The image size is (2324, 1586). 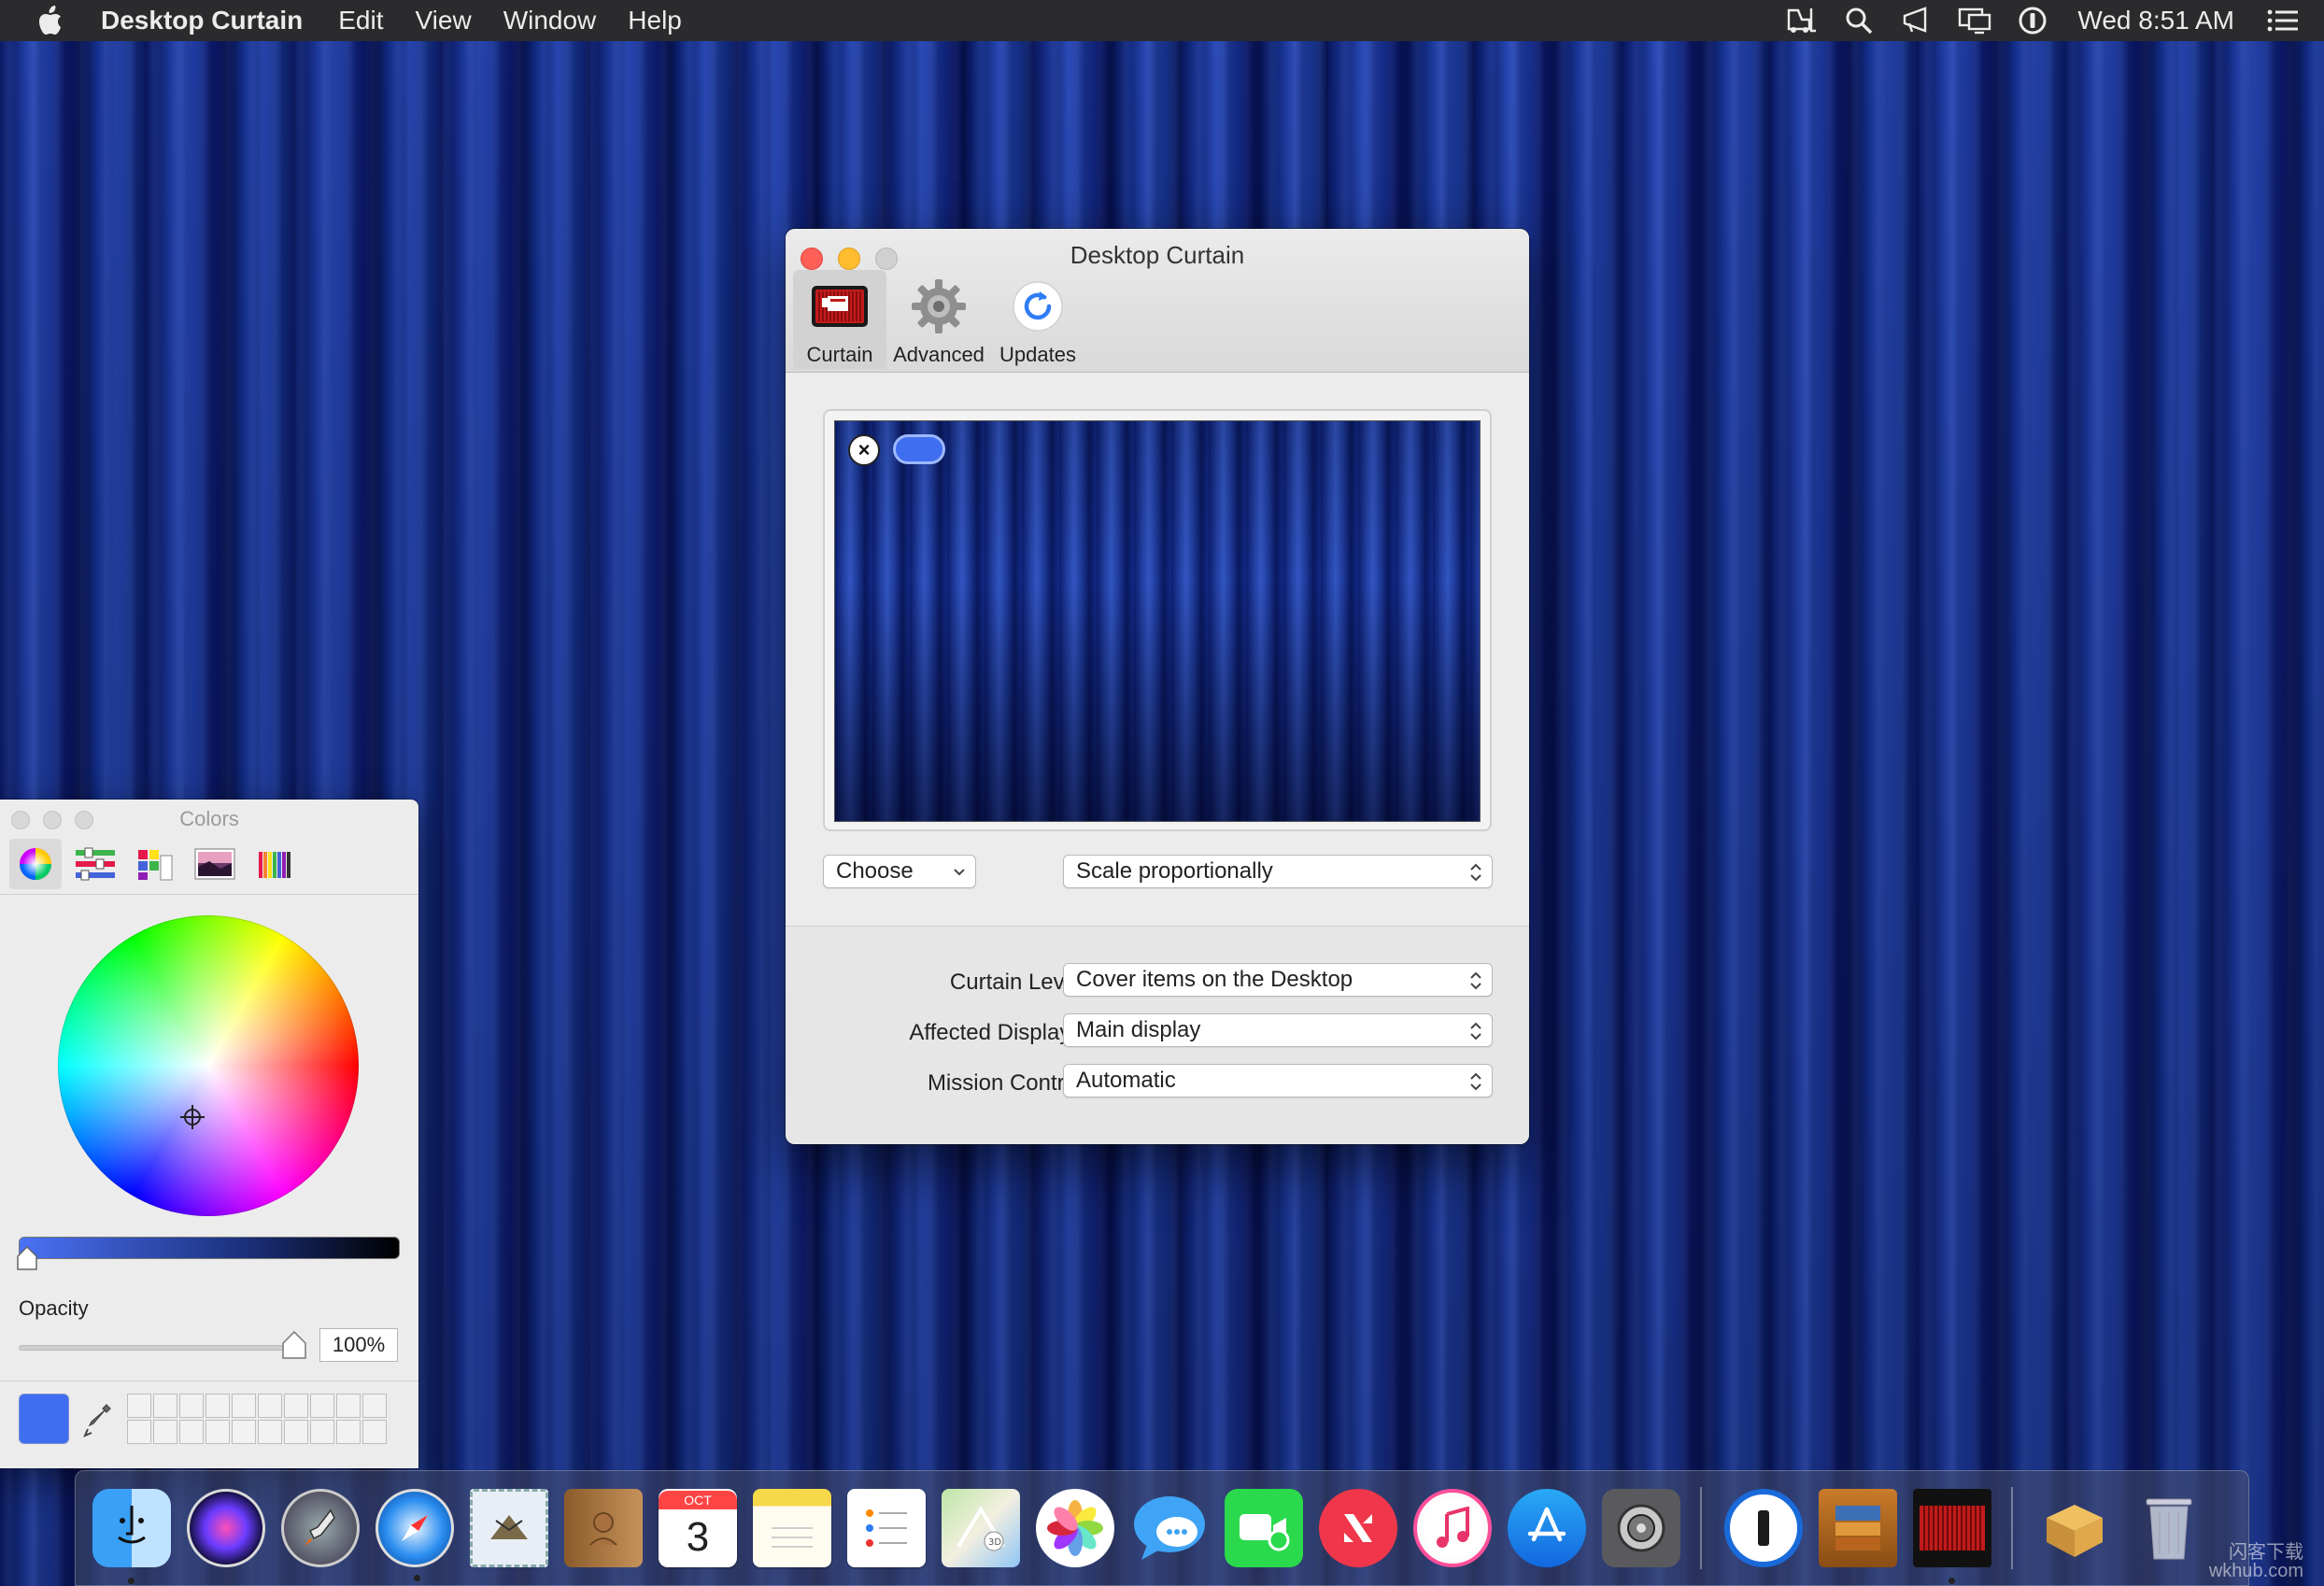 What do you see at coordinates (1358, 1528) in the screenshot?
I see `news-icon` at bounding box center [1358, 1528].